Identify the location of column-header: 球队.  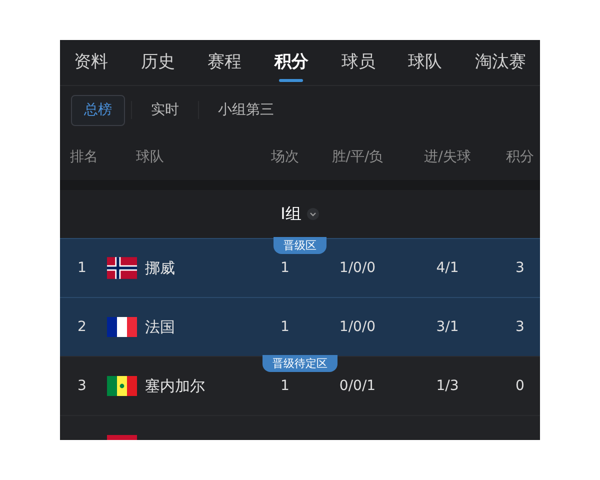
(150, 157).